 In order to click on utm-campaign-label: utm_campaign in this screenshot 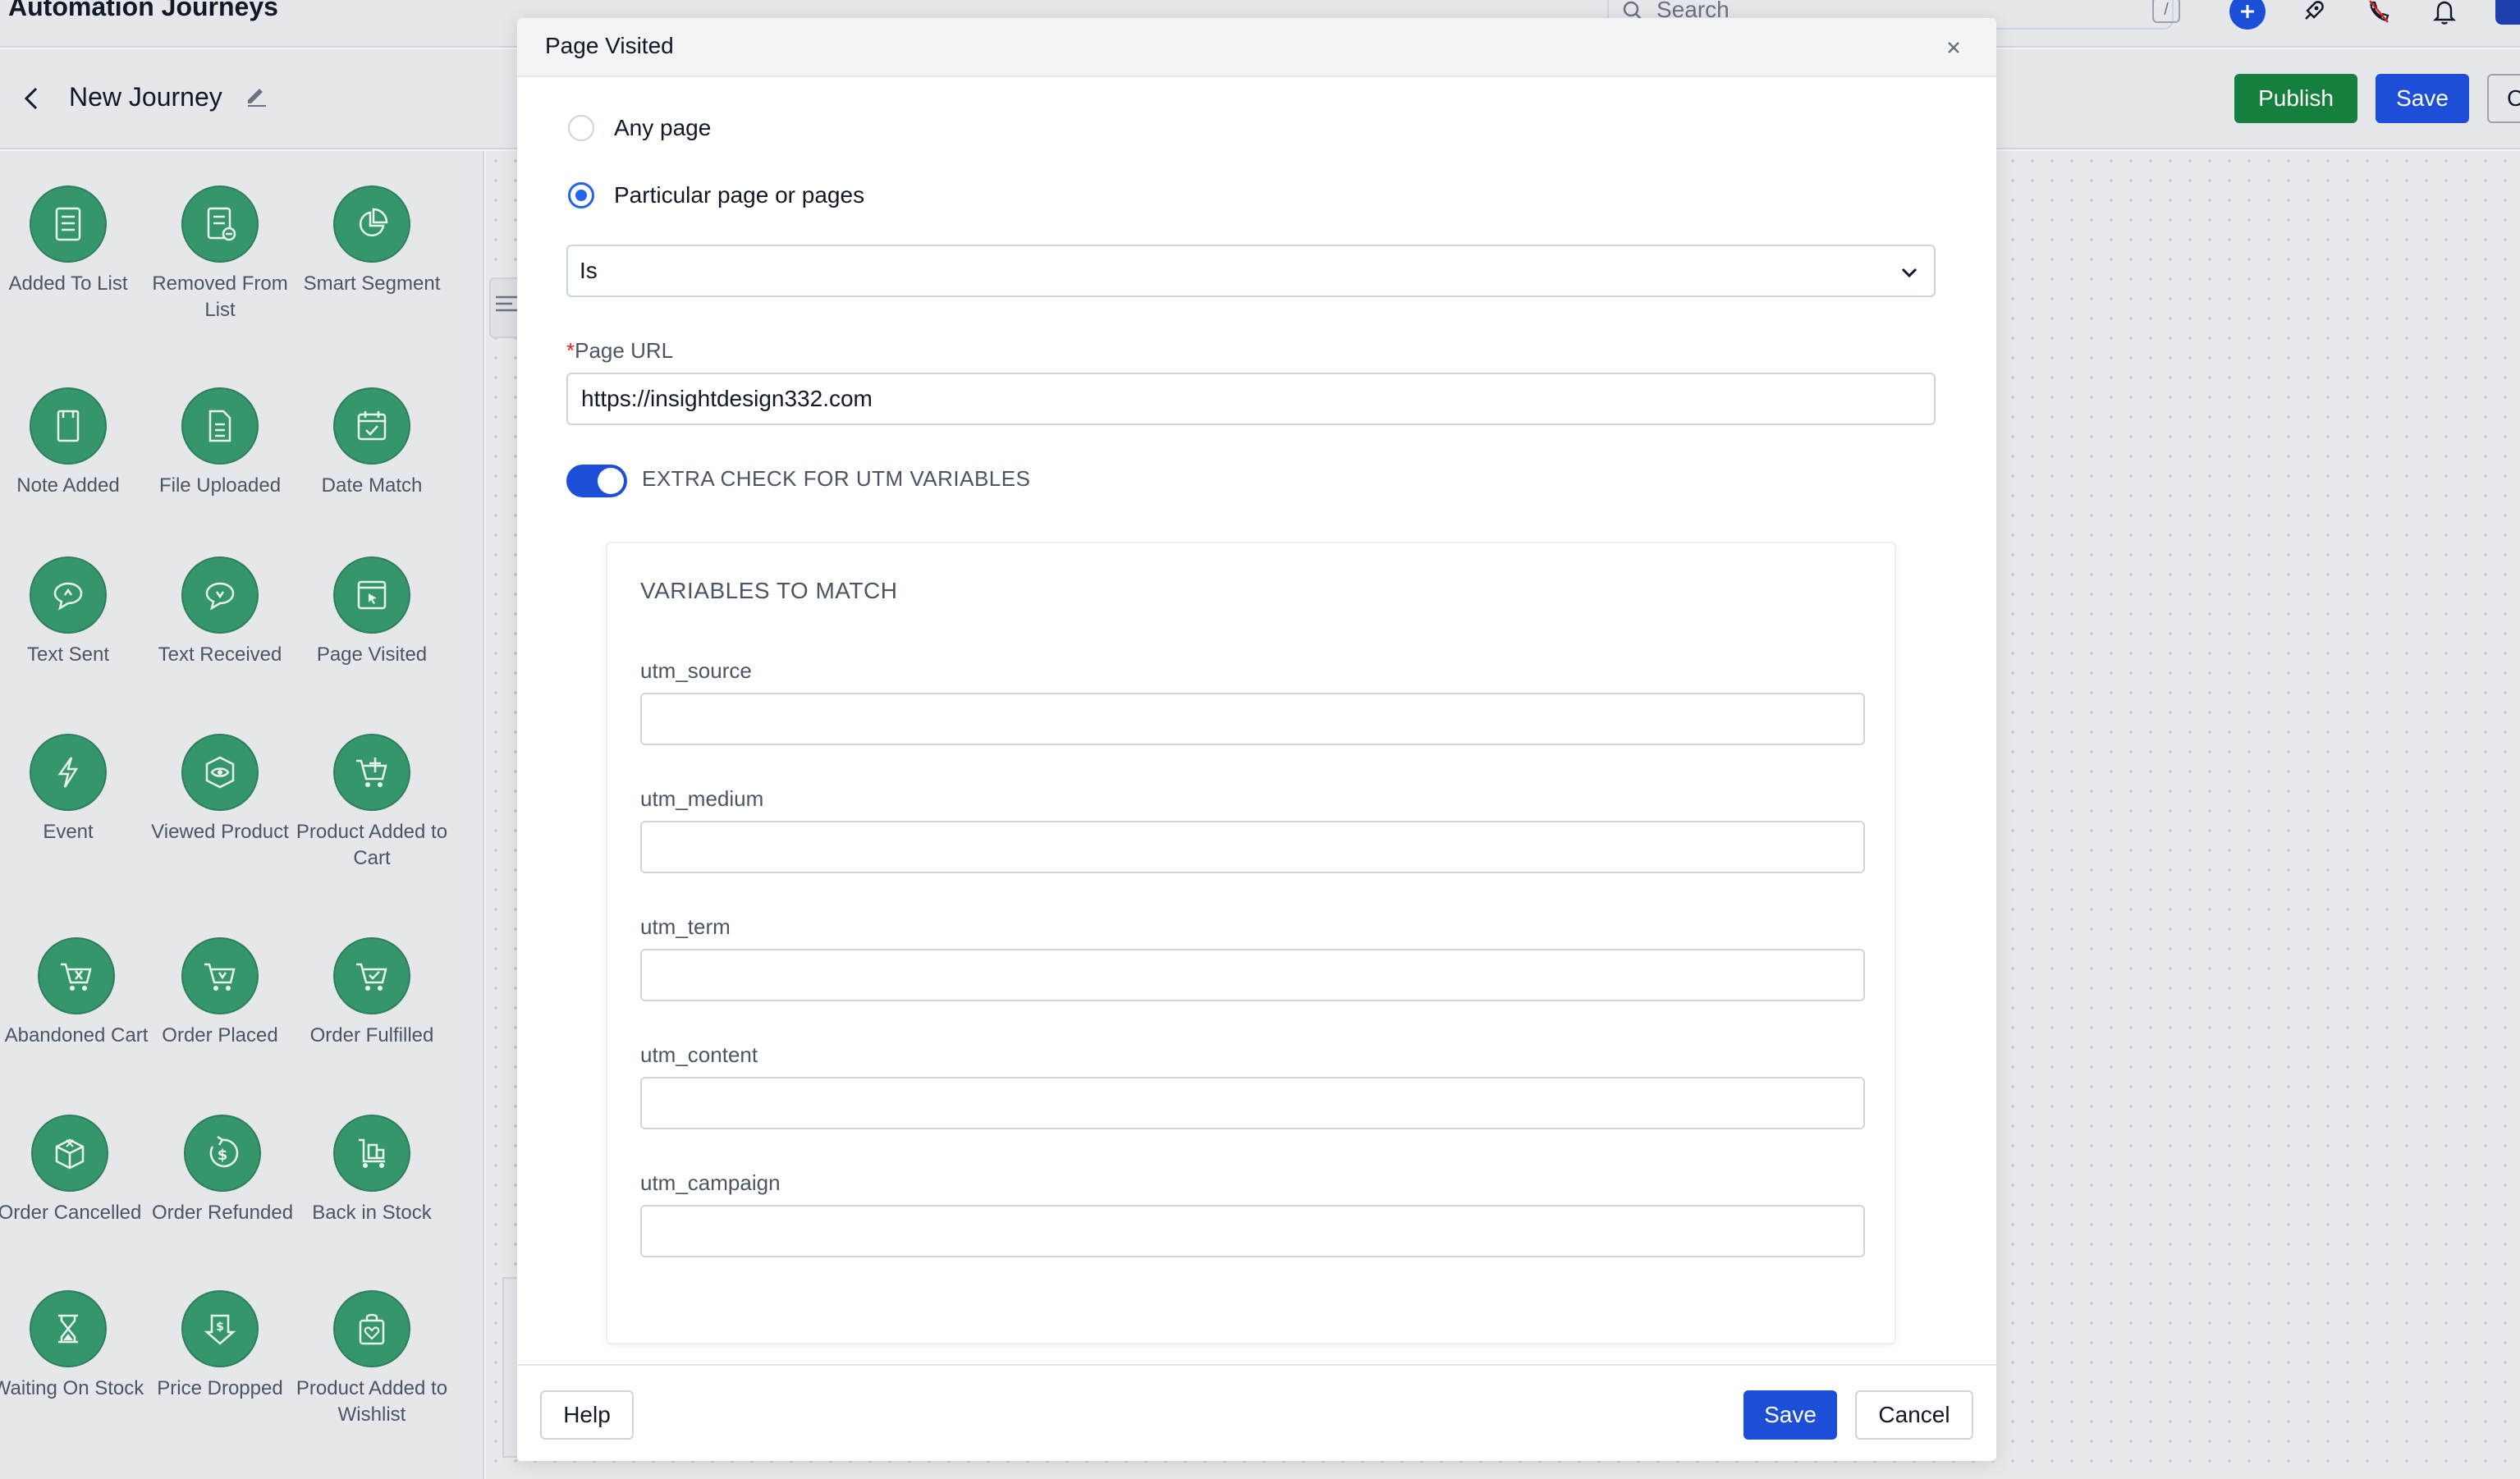, I will do `click(710, 1182)`.